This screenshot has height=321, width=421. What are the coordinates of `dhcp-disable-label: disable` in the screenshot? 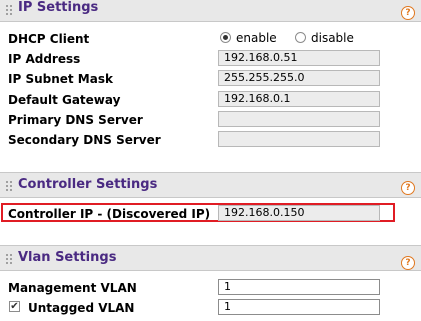 It's located at (332, 38).